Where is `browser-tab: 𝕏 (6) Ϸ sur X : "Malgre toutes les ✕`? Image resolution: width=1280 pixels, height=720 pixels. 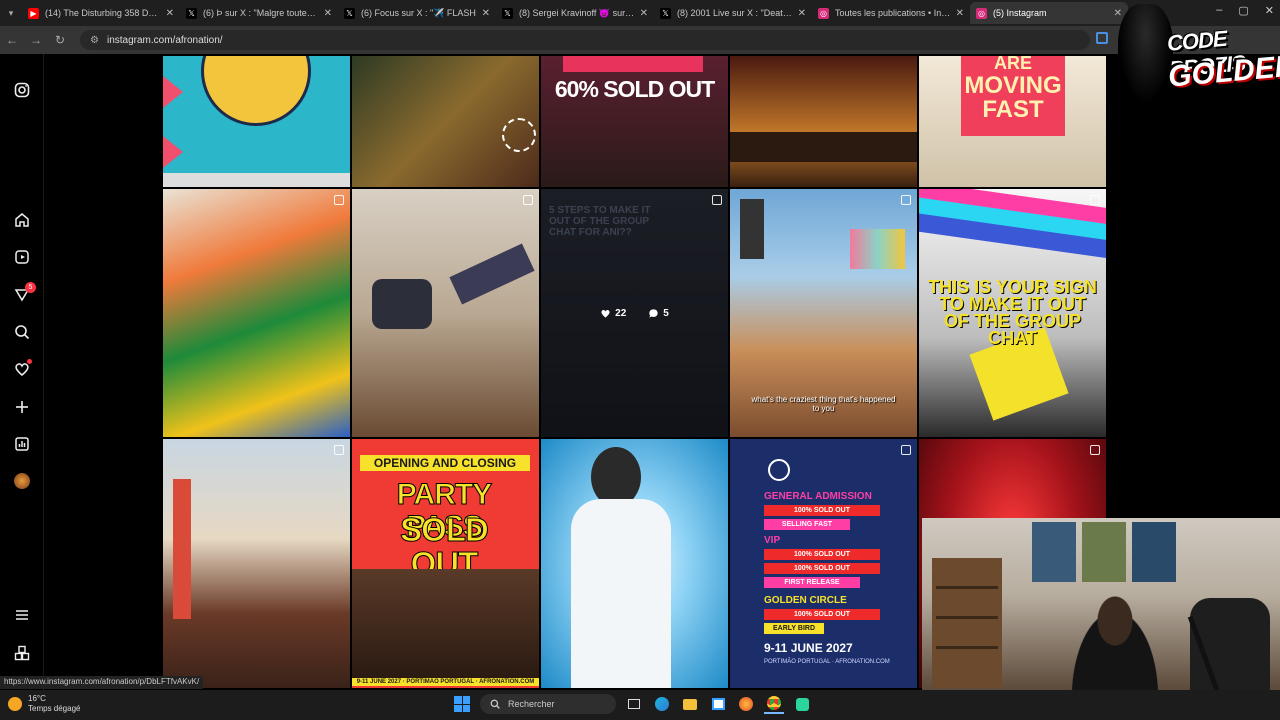
browser-tab: 𝕏 (6) Ϸ sur X : "Malgre toutes les ✕ is located at coordinates (259, 13).